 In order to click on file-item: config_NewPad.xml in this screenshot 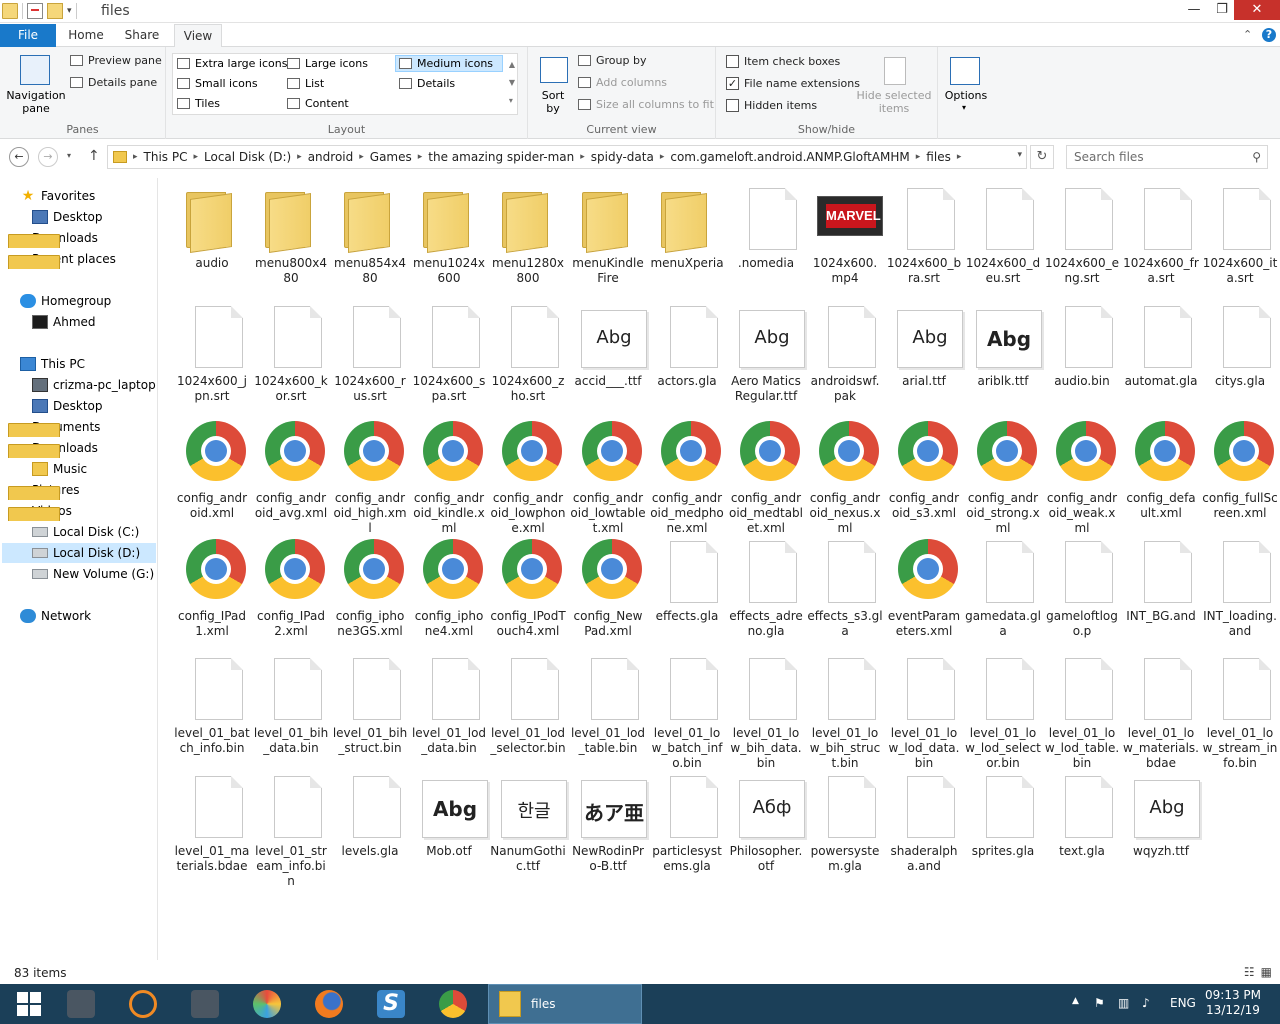, I will do `click(608, 586)`.